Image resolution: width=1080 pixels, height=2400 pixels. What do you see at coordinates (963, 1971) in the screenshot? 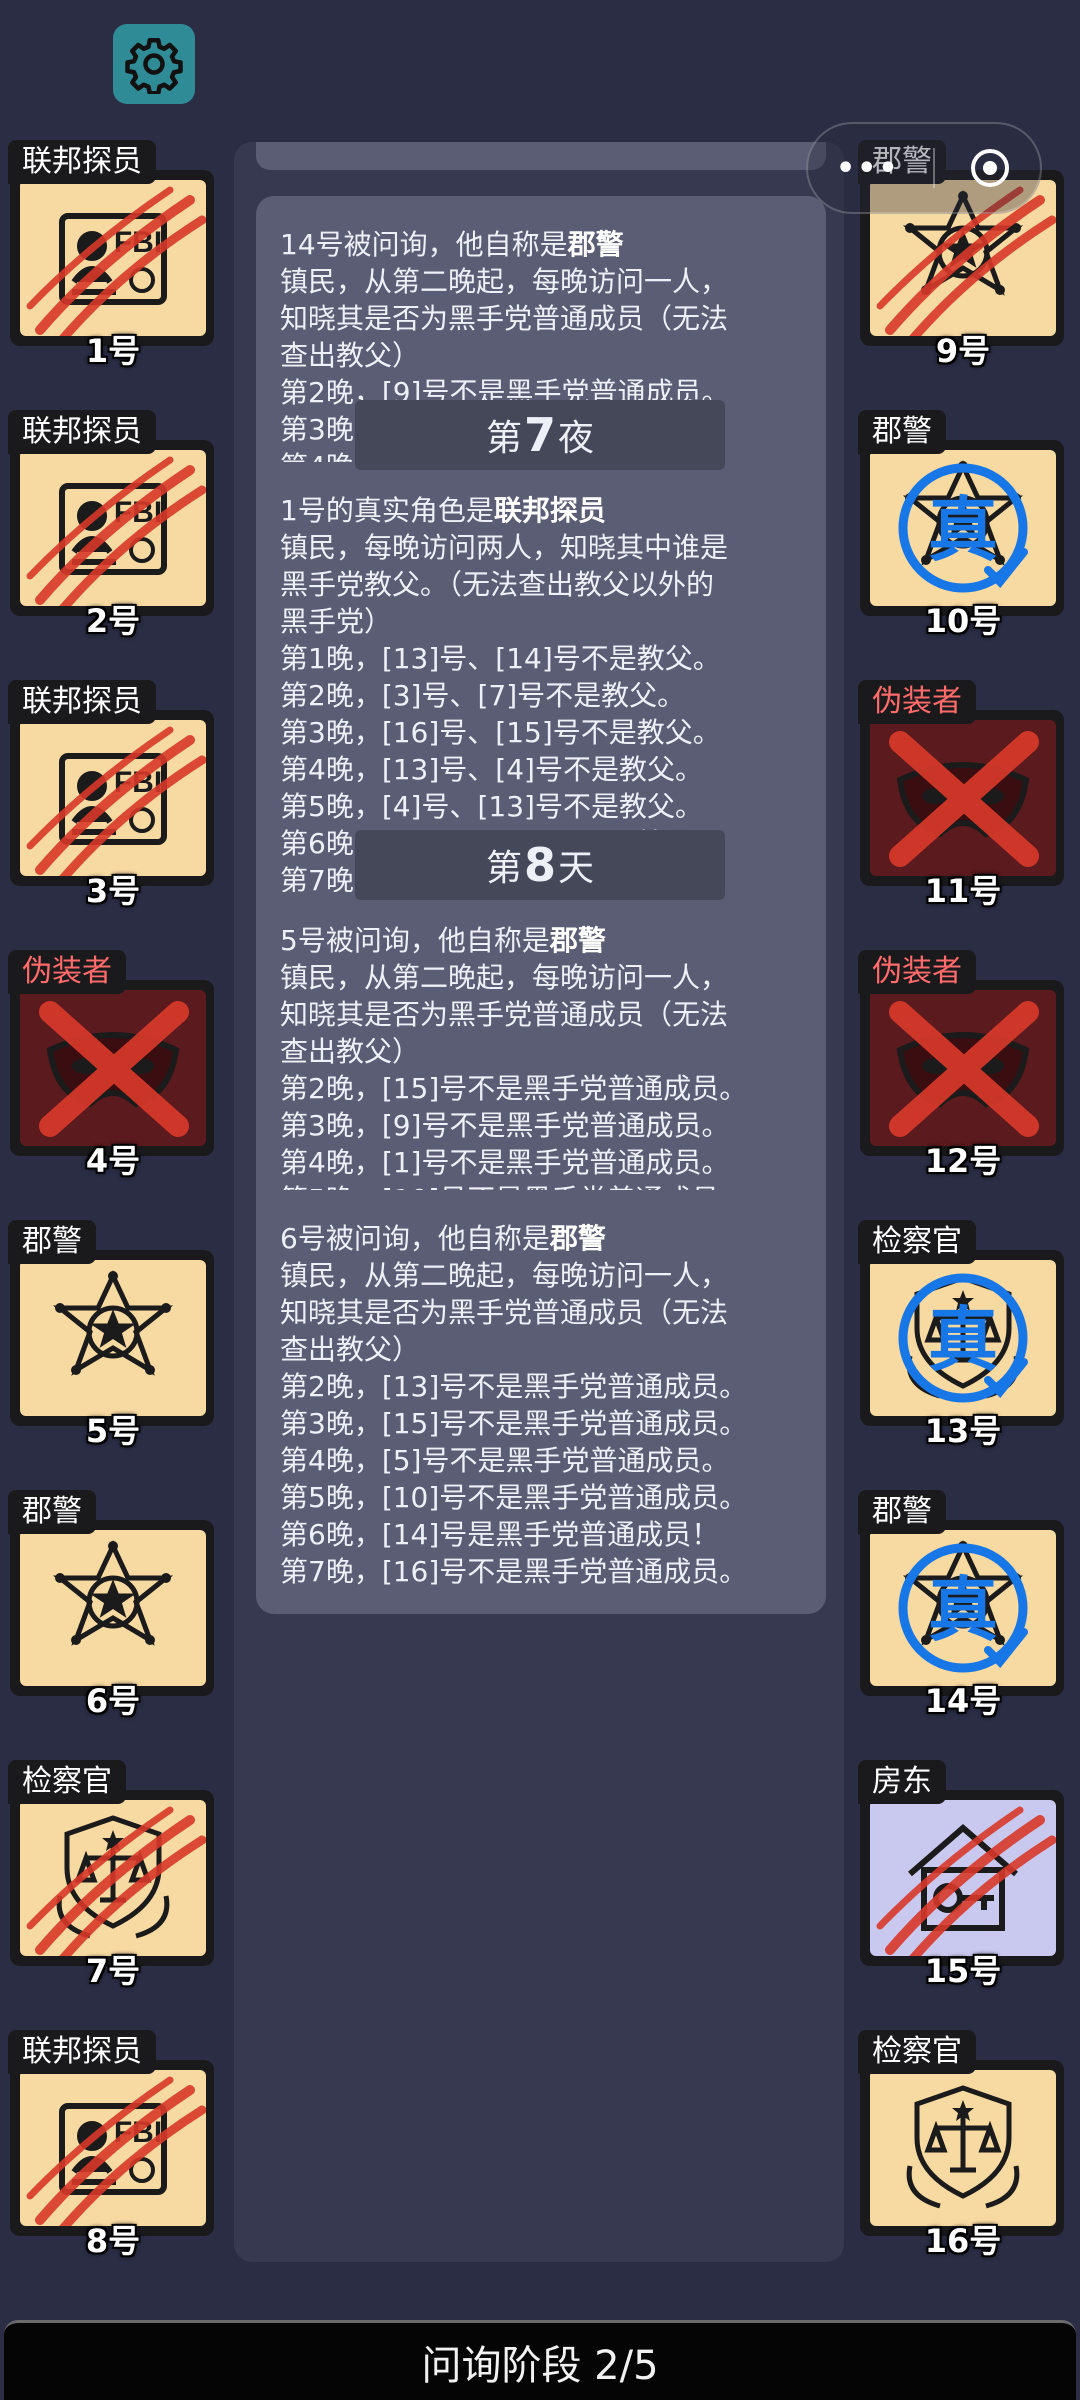
I see `player-number: 15号` at bounding box center [963, 1971].